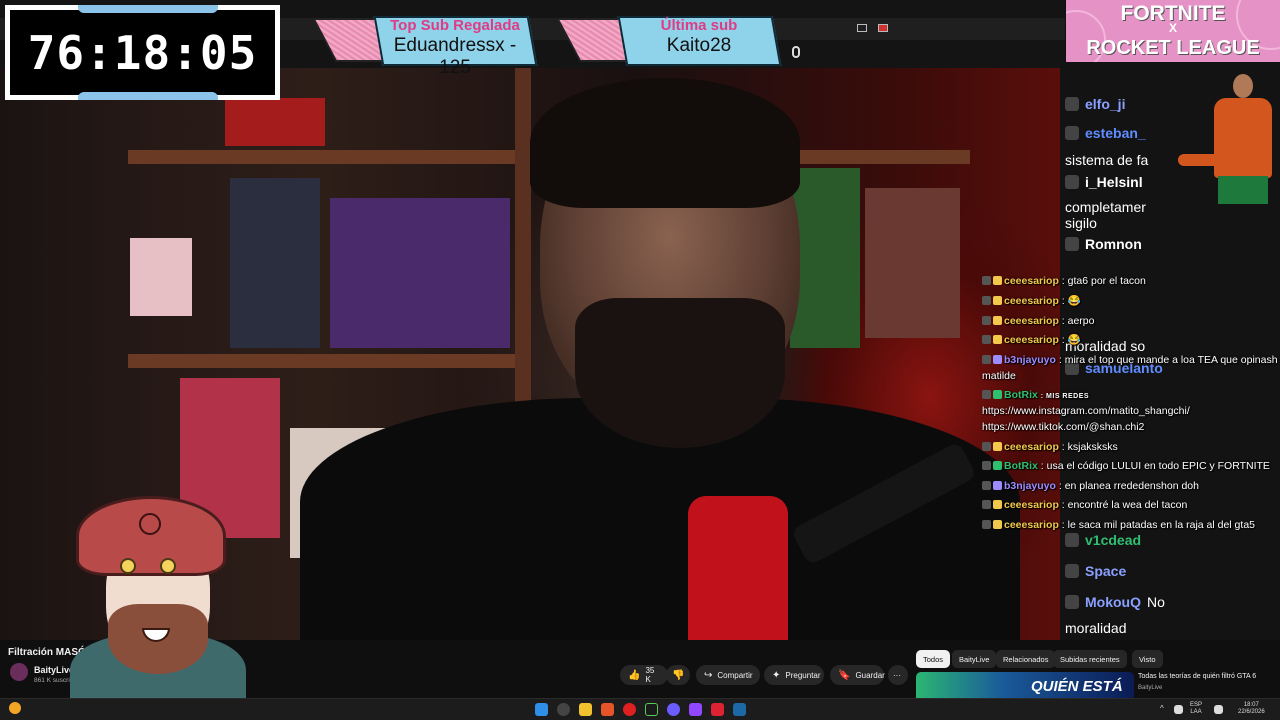 This screenshot has height=720, width=1280. What do you see at coordinates (158, 608) in the screenshot?
I see `vtuber-avatar` at bounding box center [158, 608].